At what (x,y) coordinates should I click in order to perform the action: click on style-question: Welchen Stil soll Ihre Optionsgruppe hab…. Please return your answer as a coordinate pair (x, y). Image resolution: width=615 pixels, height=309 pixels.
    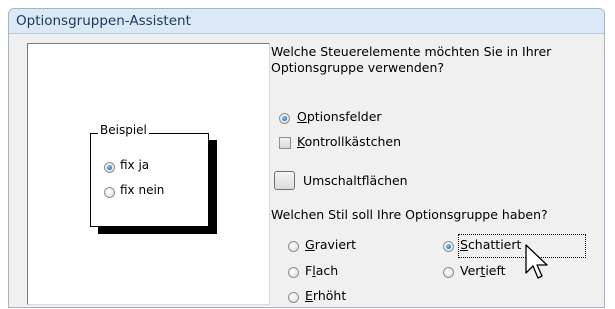
    Looking at the image, I should click on (409, 214).